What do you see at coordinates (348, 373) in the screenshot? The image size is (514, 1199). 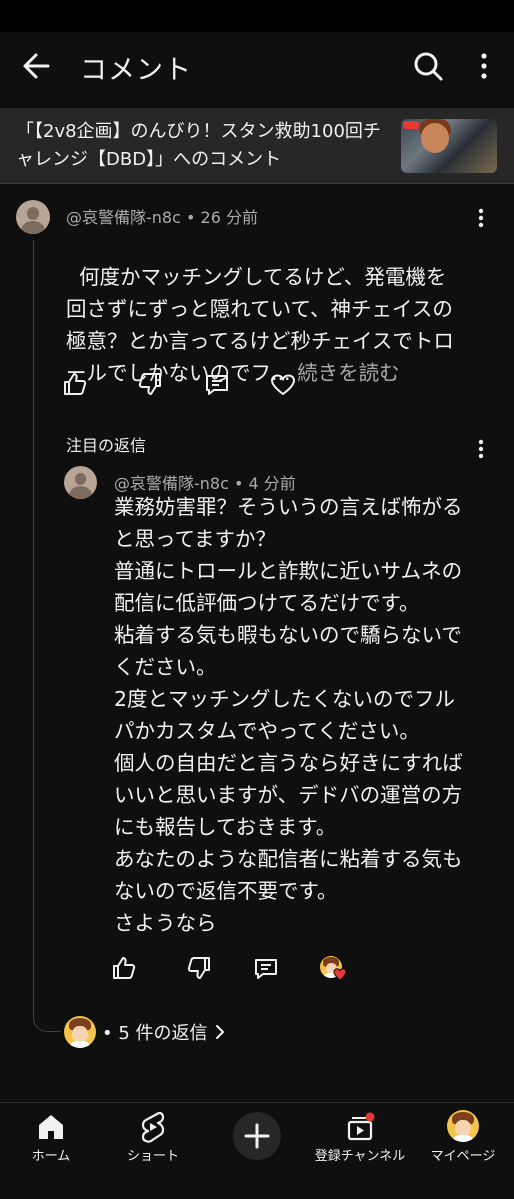 I see `read-more-link: 続きを読む` at bounding box center [348, 373].